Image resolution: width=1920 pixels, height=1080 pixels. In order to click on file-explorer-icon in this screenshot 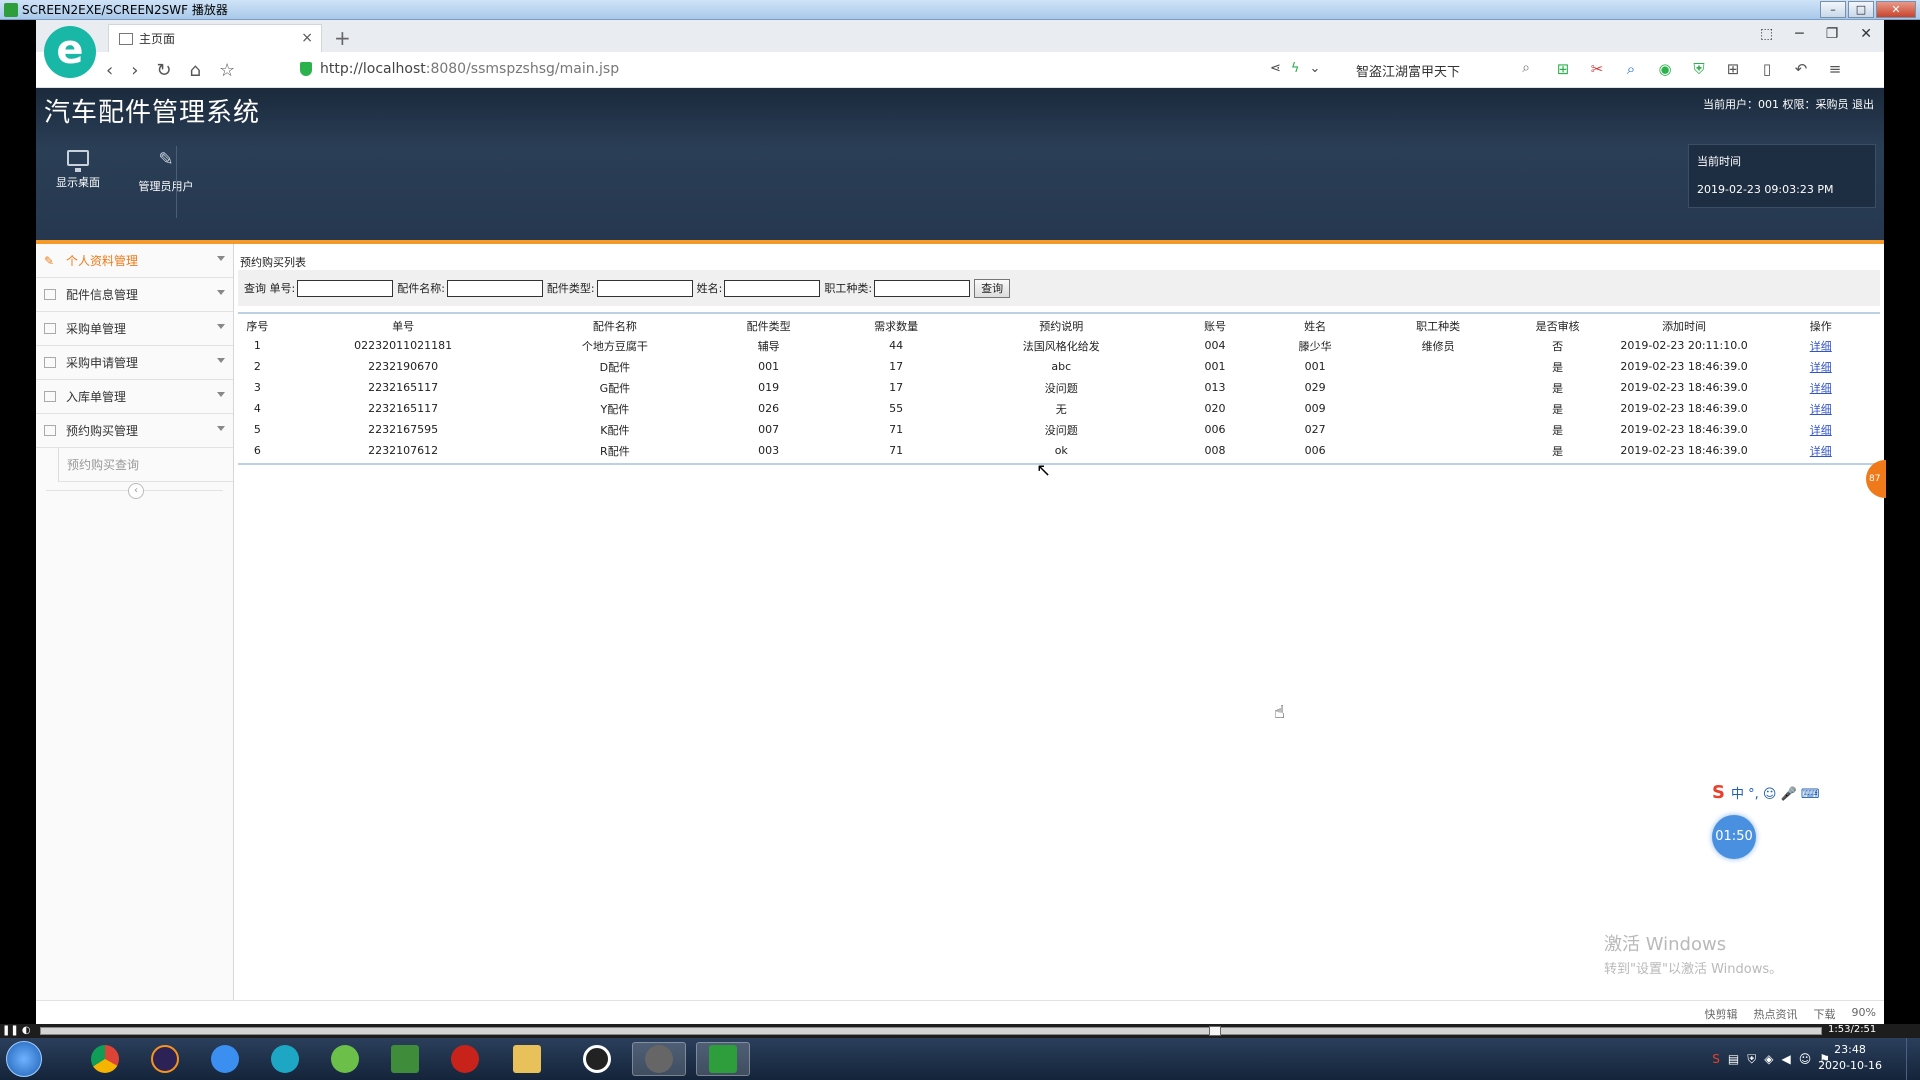, I will do `click(527, 1059)`.